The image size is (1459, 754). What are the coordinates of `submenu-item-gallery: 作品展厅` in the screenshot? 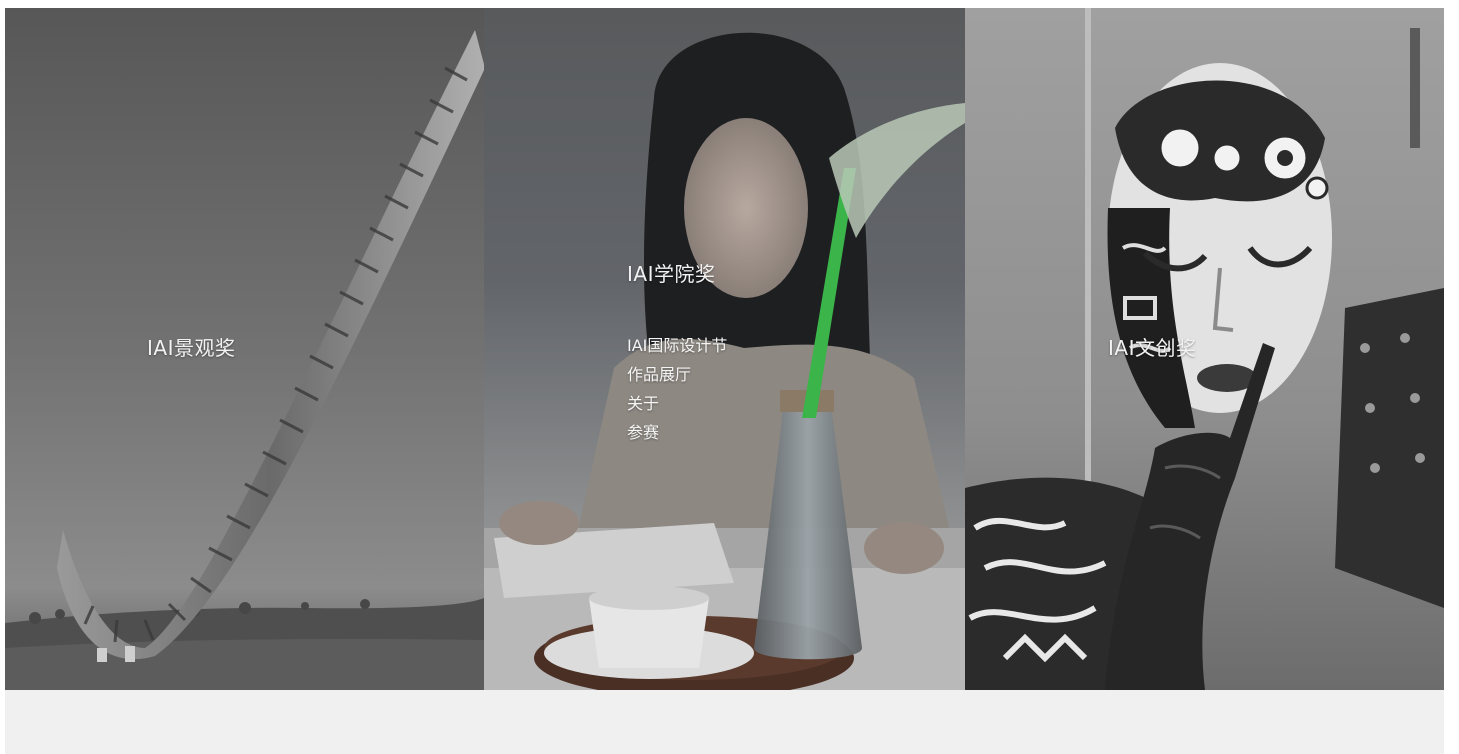 It's located at (677, 374).